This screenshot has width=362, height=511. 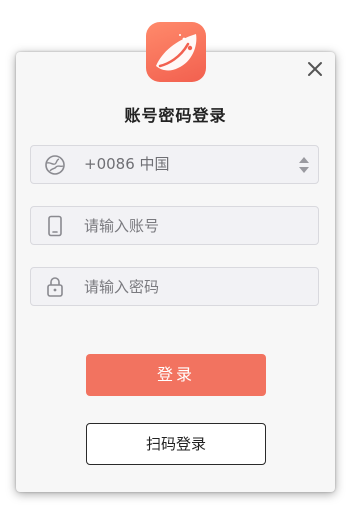 What do you see at coordinates (176, 52) in the screenshot?
I see `app-logo-icon` at bounding box center [176, 52].